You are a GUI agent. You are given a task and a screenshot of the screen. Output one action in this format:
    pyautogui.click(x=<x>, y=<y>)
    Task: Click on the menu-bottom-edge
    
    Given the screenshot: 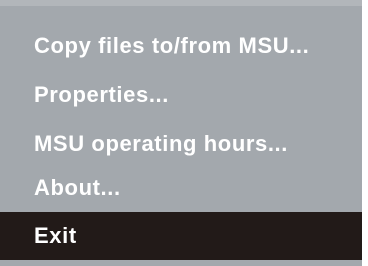 What is the action you would take?
    pyautogui.click(x=181, y=263)
    